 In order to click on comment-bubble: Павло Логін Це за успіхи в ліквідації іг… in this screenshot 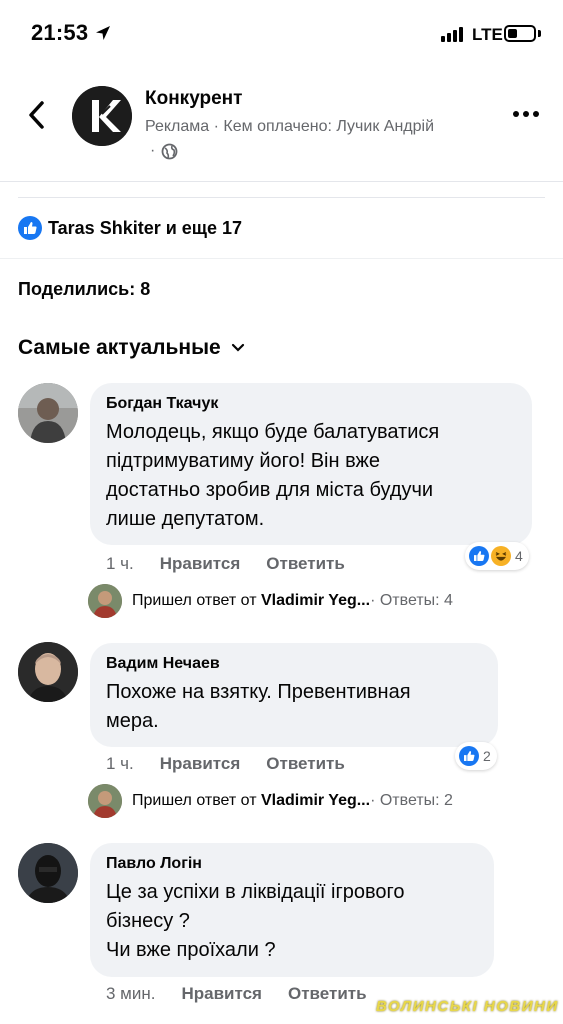, I will do `click(292, 910)`.